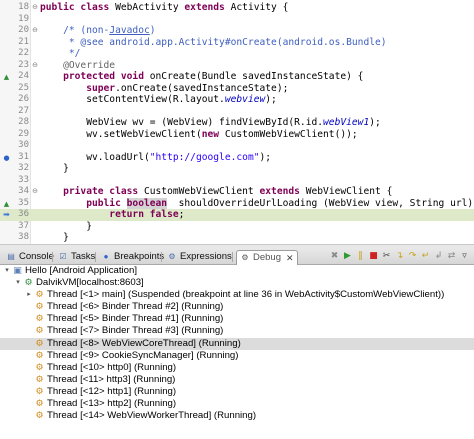 The image size is (474, 439). I want to click on code-text: */, so click(60, 54).